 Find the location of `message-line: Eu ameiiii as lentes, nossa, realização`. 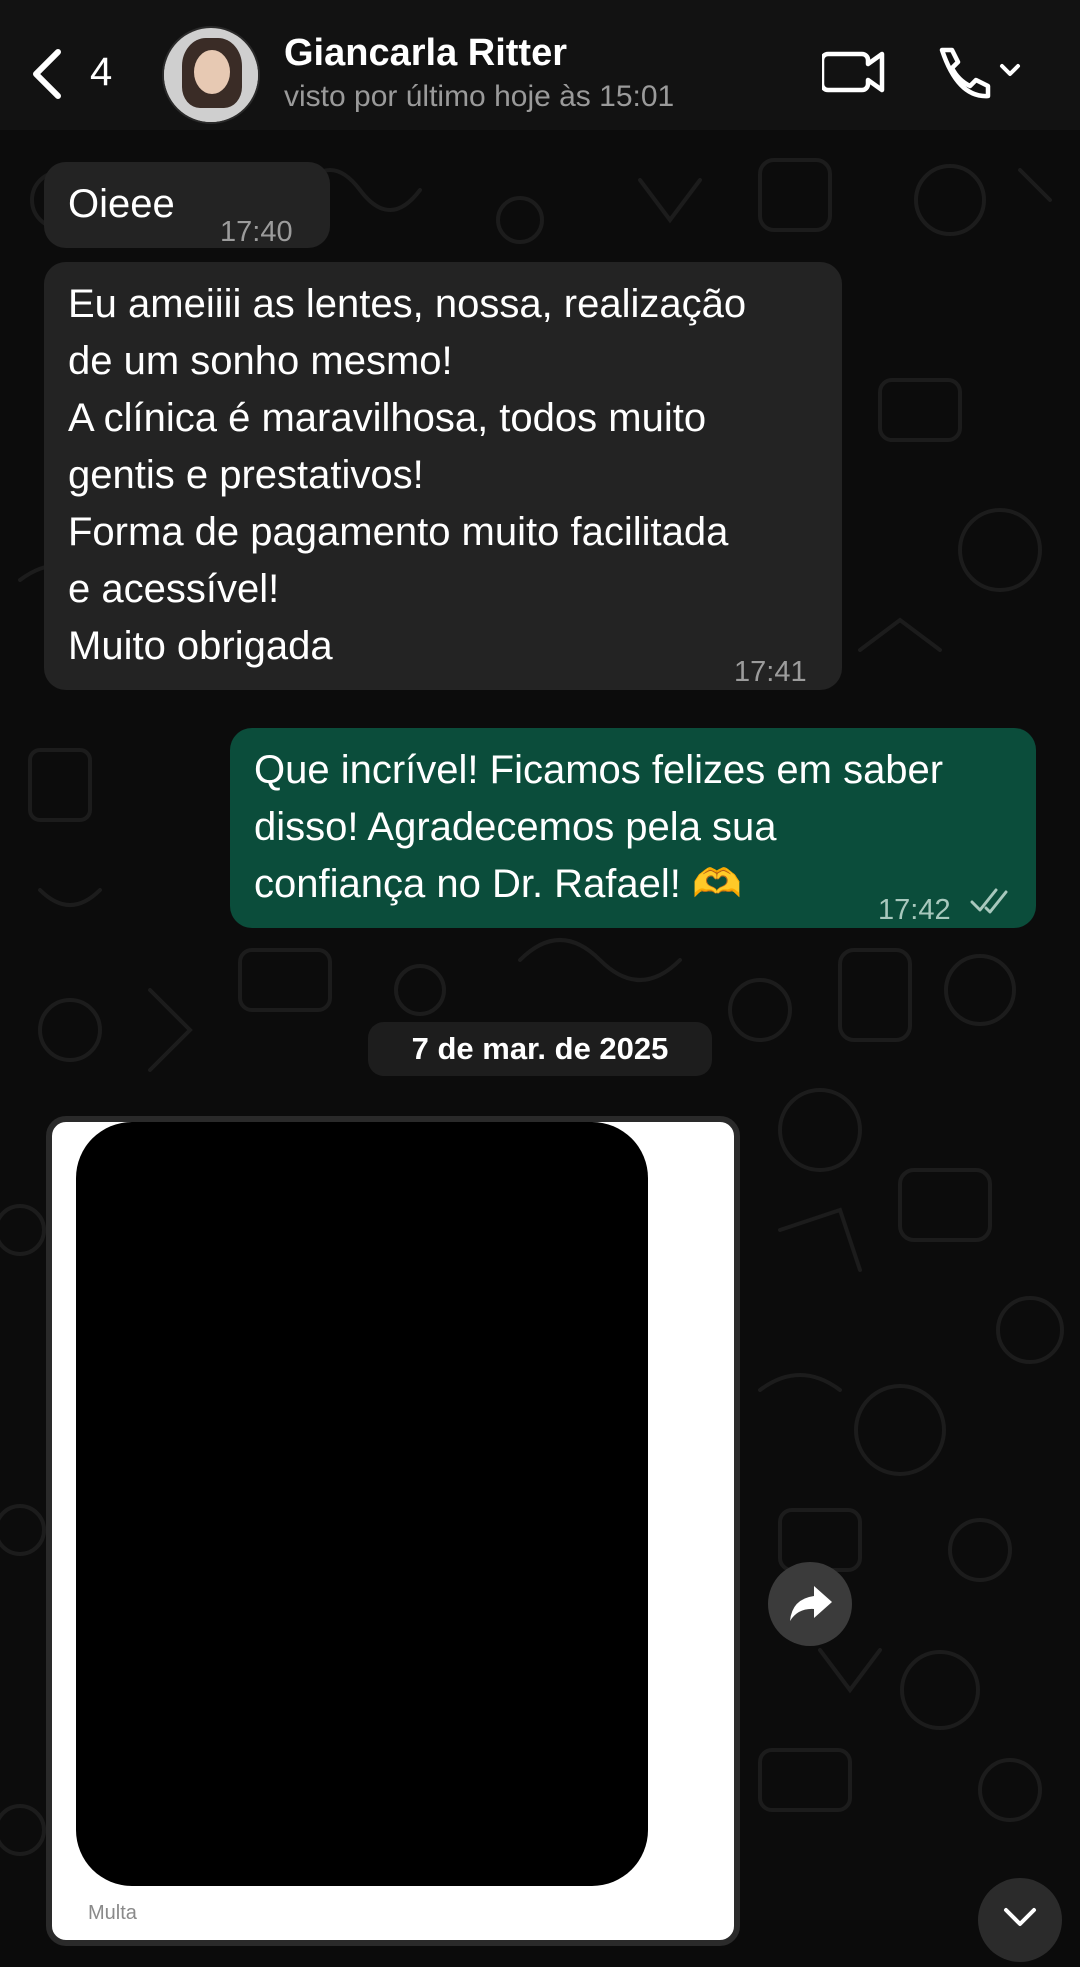

message-line: Eu ameiiii as lentes, nossa, realização is located at coordinates (407, 304).